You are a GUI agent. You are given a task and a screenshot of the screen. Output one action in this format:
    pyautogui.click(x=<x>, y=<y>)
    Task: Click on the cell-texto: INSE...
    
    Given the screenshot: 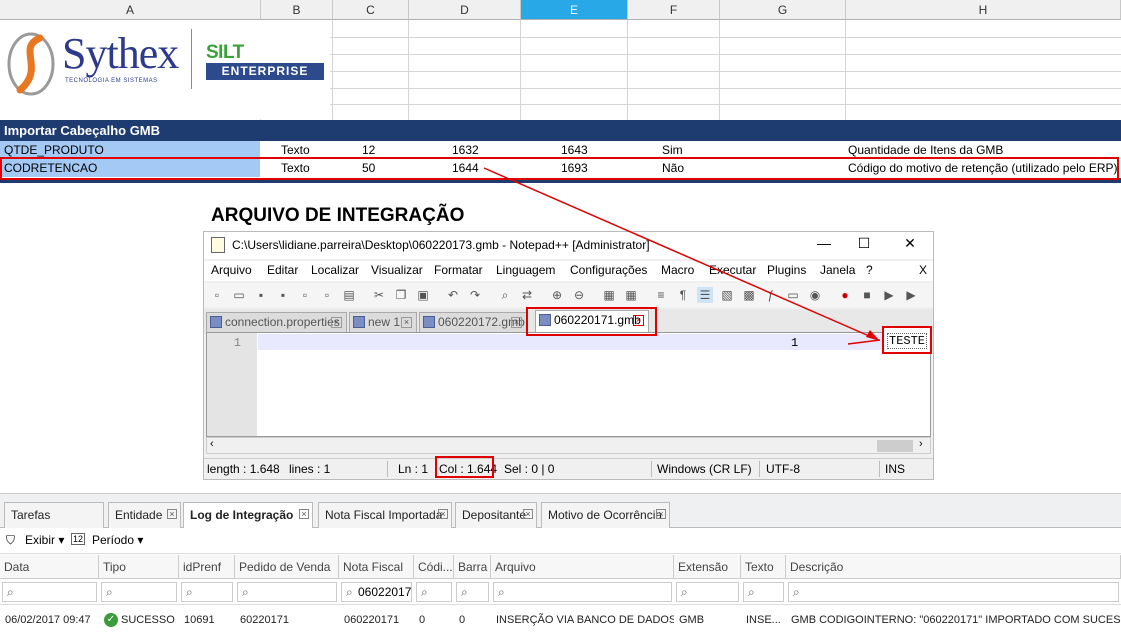 What is the action you would take?
    pyautogui.click(x=763, y=620)
    